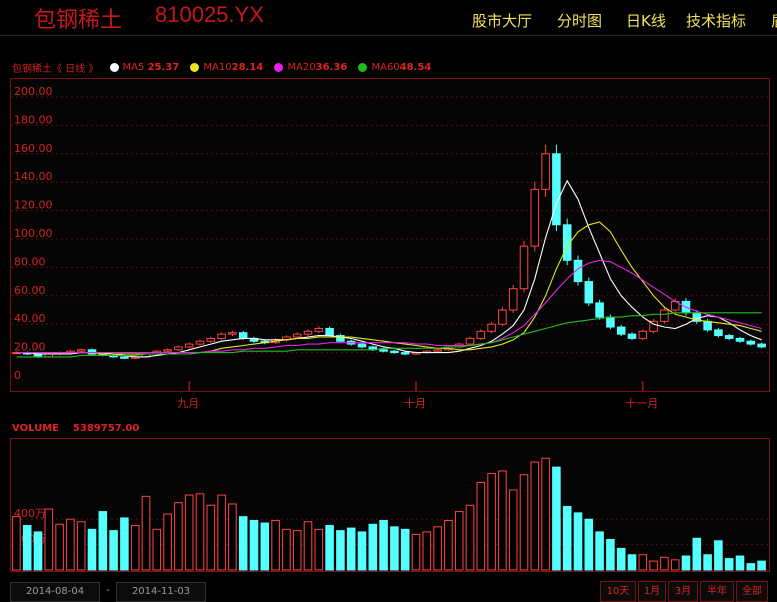  What do you see at coordinates (363, 67) in the screenshot?
I see `ma60-dot-icon` at bounding box center [363, 67].